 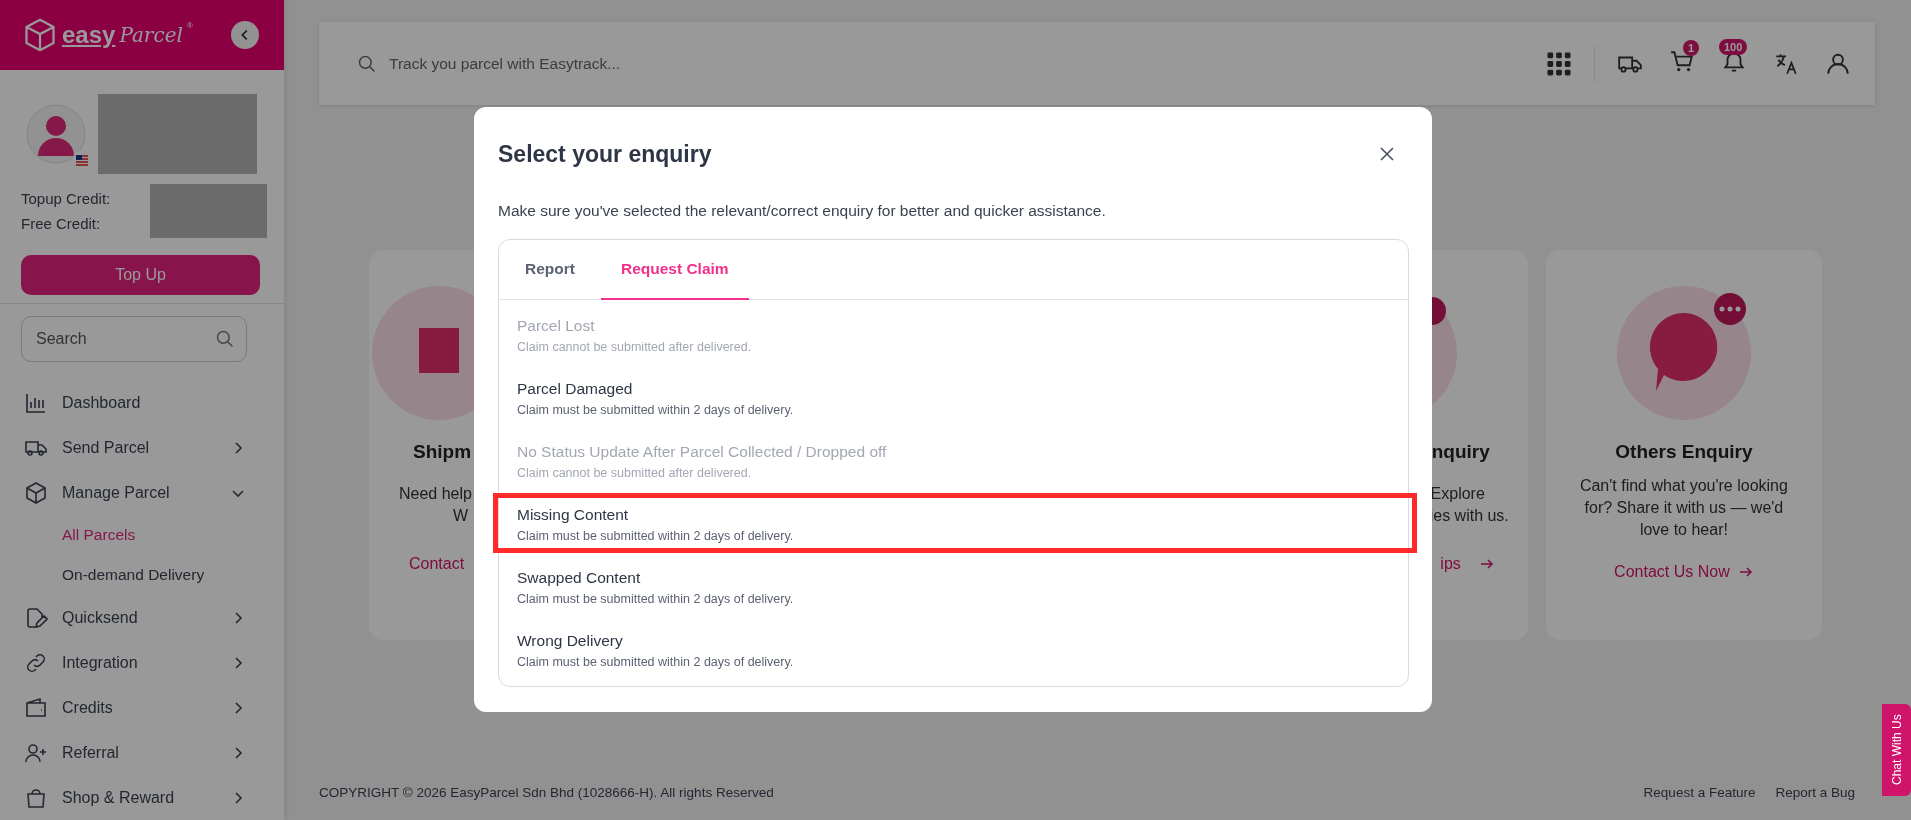 I want to click on dialog-title: Select your enquiry, so click(x=605, y=154).